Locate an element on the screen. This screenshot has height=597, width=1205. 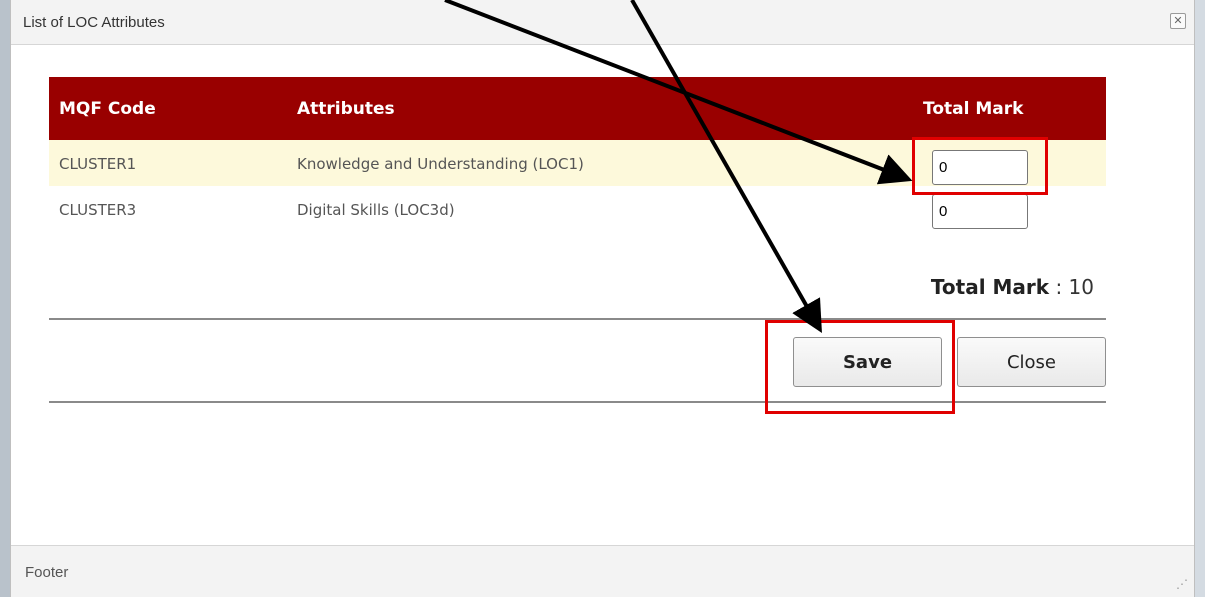
background-app-right is located at coordinates (1200, 298).